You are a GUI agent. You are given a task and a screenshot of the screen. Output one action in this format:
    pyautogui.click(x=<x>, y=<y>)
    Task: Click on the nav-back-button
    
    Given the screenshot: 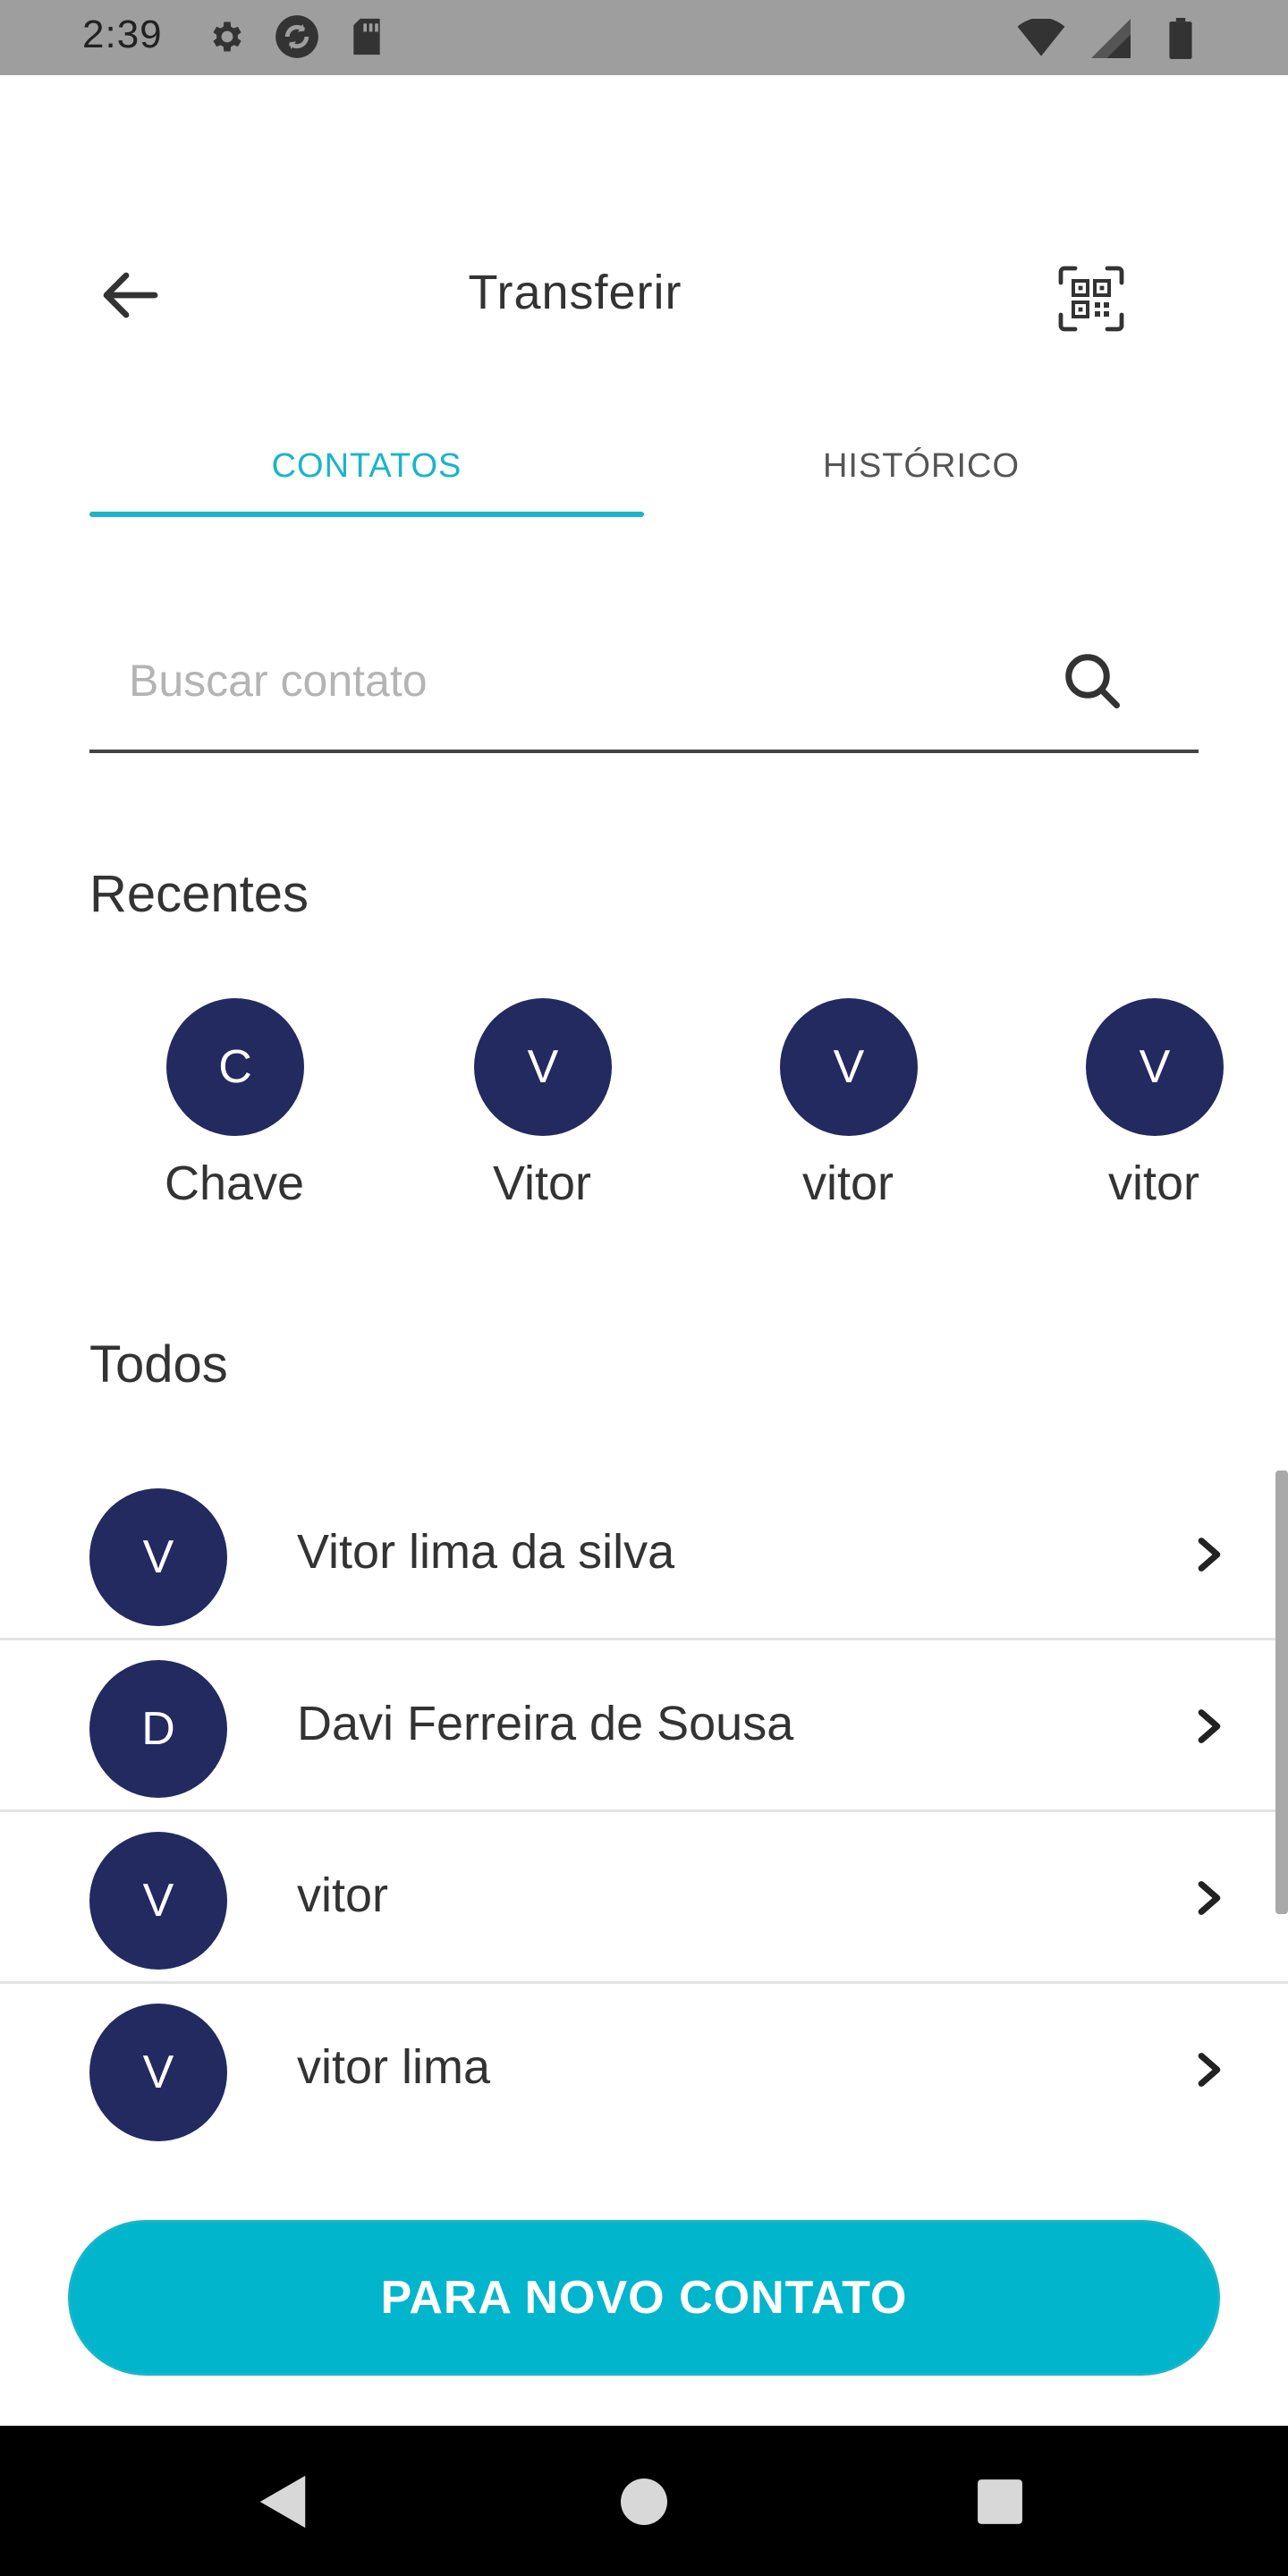 What is the action you would take?
    pyautogui.click(x=282, y=2502)
    